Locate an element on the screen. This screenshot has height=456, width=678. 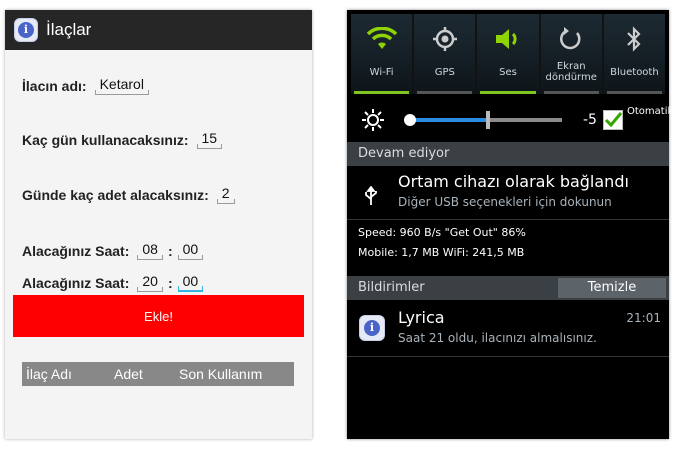
hour-input: 20 is located at coordinates (150, 282).